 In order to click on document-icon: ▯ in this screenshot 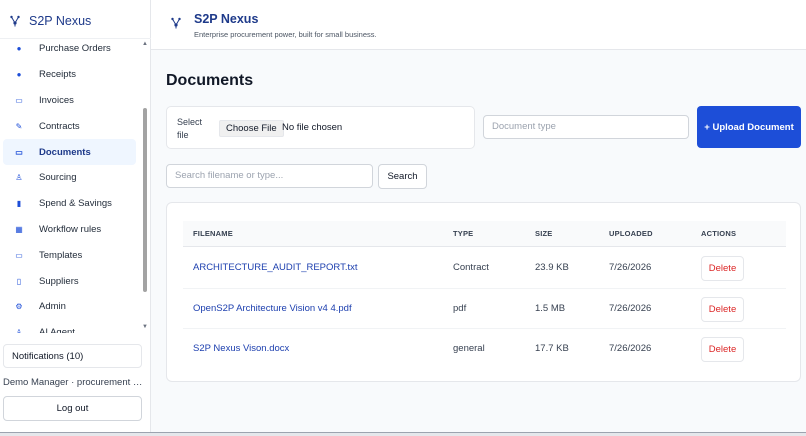, I will do `click(19, 281)`.